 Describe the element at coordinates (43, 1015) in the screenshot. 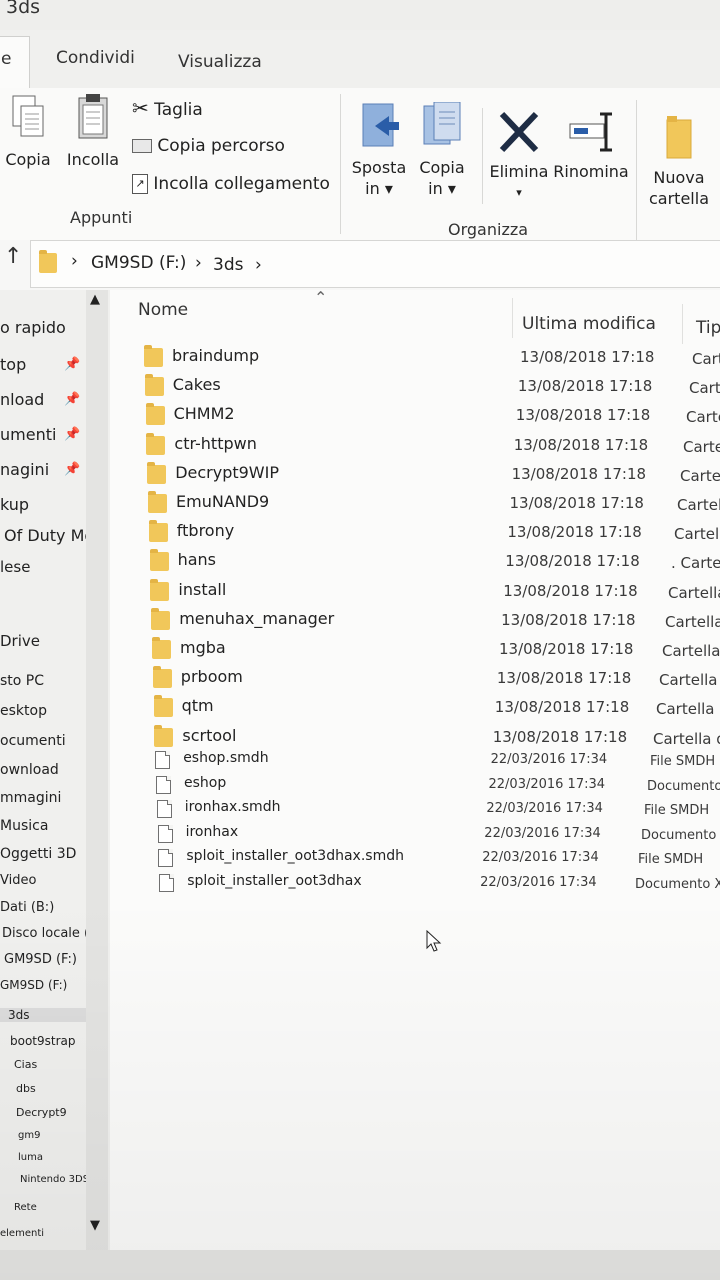

I see `nav-item: 3ds` at that location.